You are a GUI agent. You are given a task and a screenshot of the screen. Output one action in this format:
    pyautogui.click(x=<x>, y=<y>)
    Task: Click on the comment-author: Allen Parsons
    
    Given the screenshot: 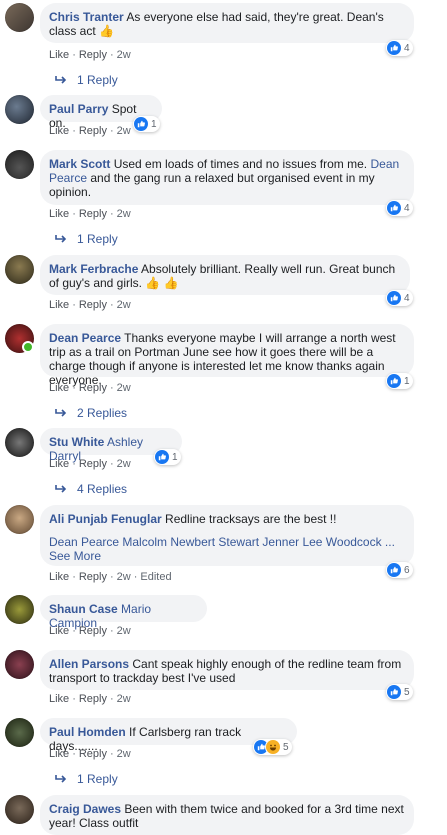 What is the action you would take?
    pyautogui.click(x=89, y=664)
    